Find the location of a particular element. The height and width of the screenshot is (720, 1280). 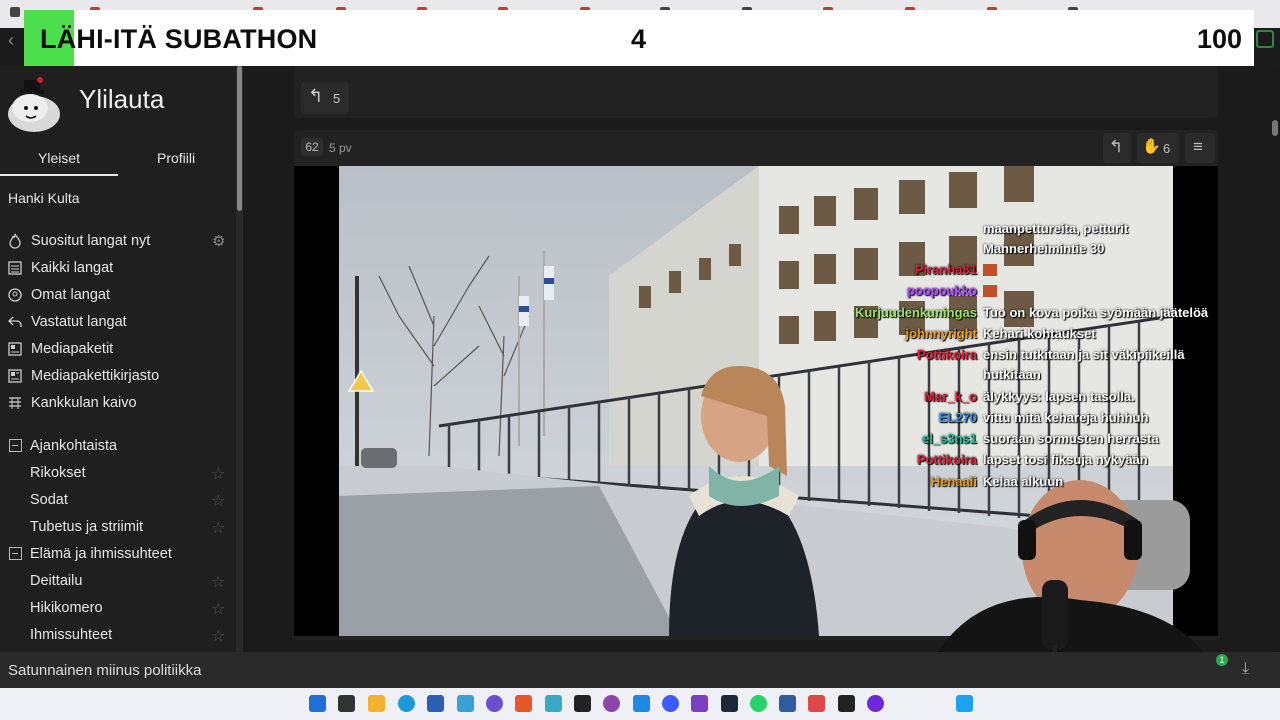

site-title: Ylilauta is located at coordinates (121, 99).